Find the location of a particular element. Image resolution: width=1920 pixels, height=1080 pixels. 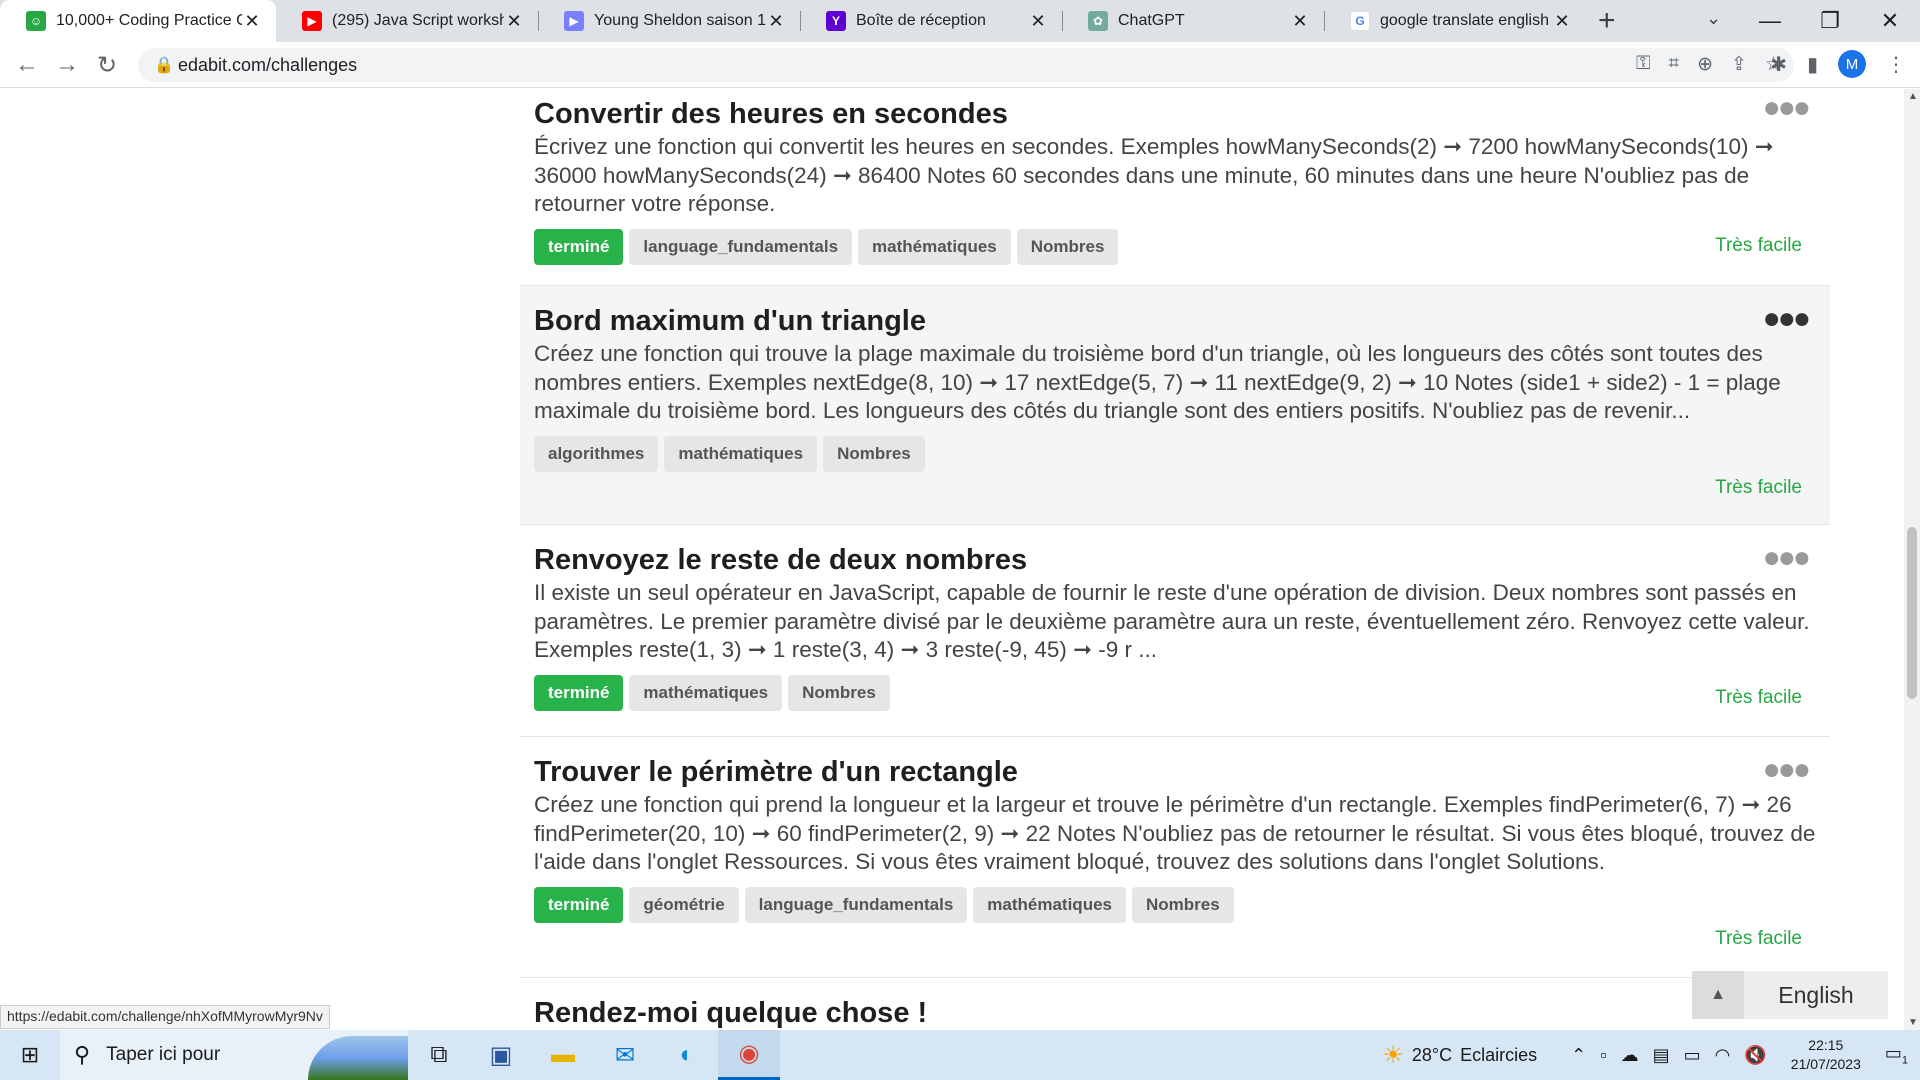

edabit-icon: ☺ is located at coordinates (36, 21).